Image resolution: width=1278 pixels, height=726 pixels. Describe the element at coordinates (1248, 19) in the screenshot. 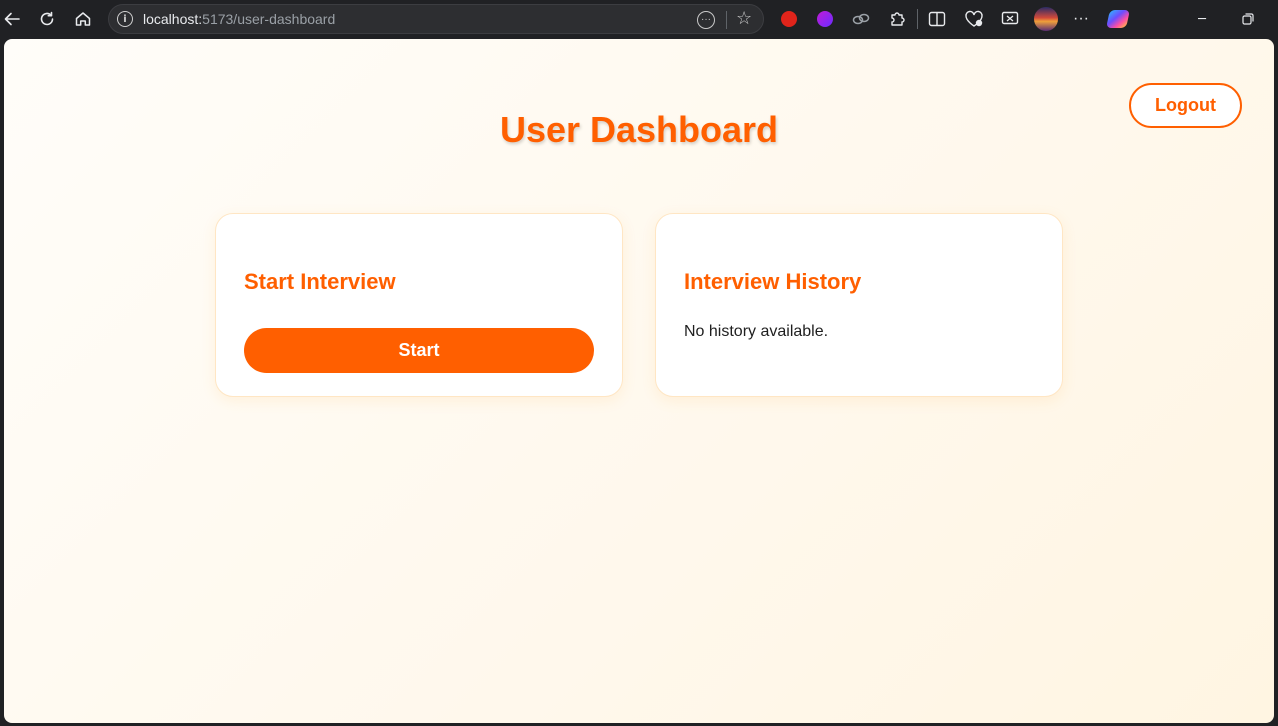

I see `restore-icon` at that location.